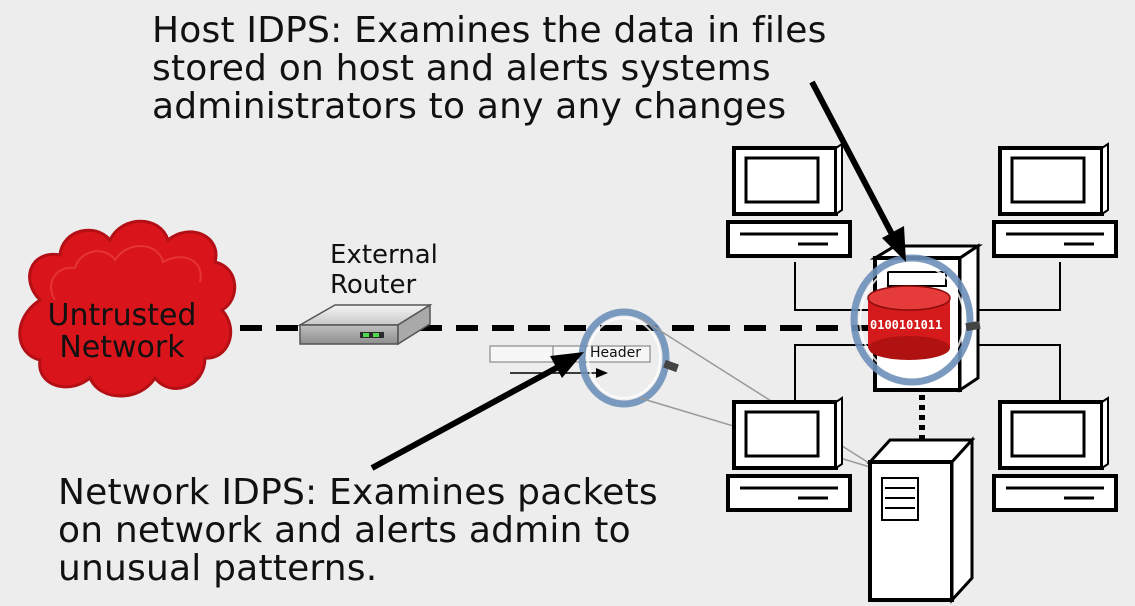 This screenshot has height=606, width=1135. What do you see at coordinates (344, 530) in the screenshot?
I see `network-idps-line-2: on network and alerts admin to` at bounding box center [344, 530].